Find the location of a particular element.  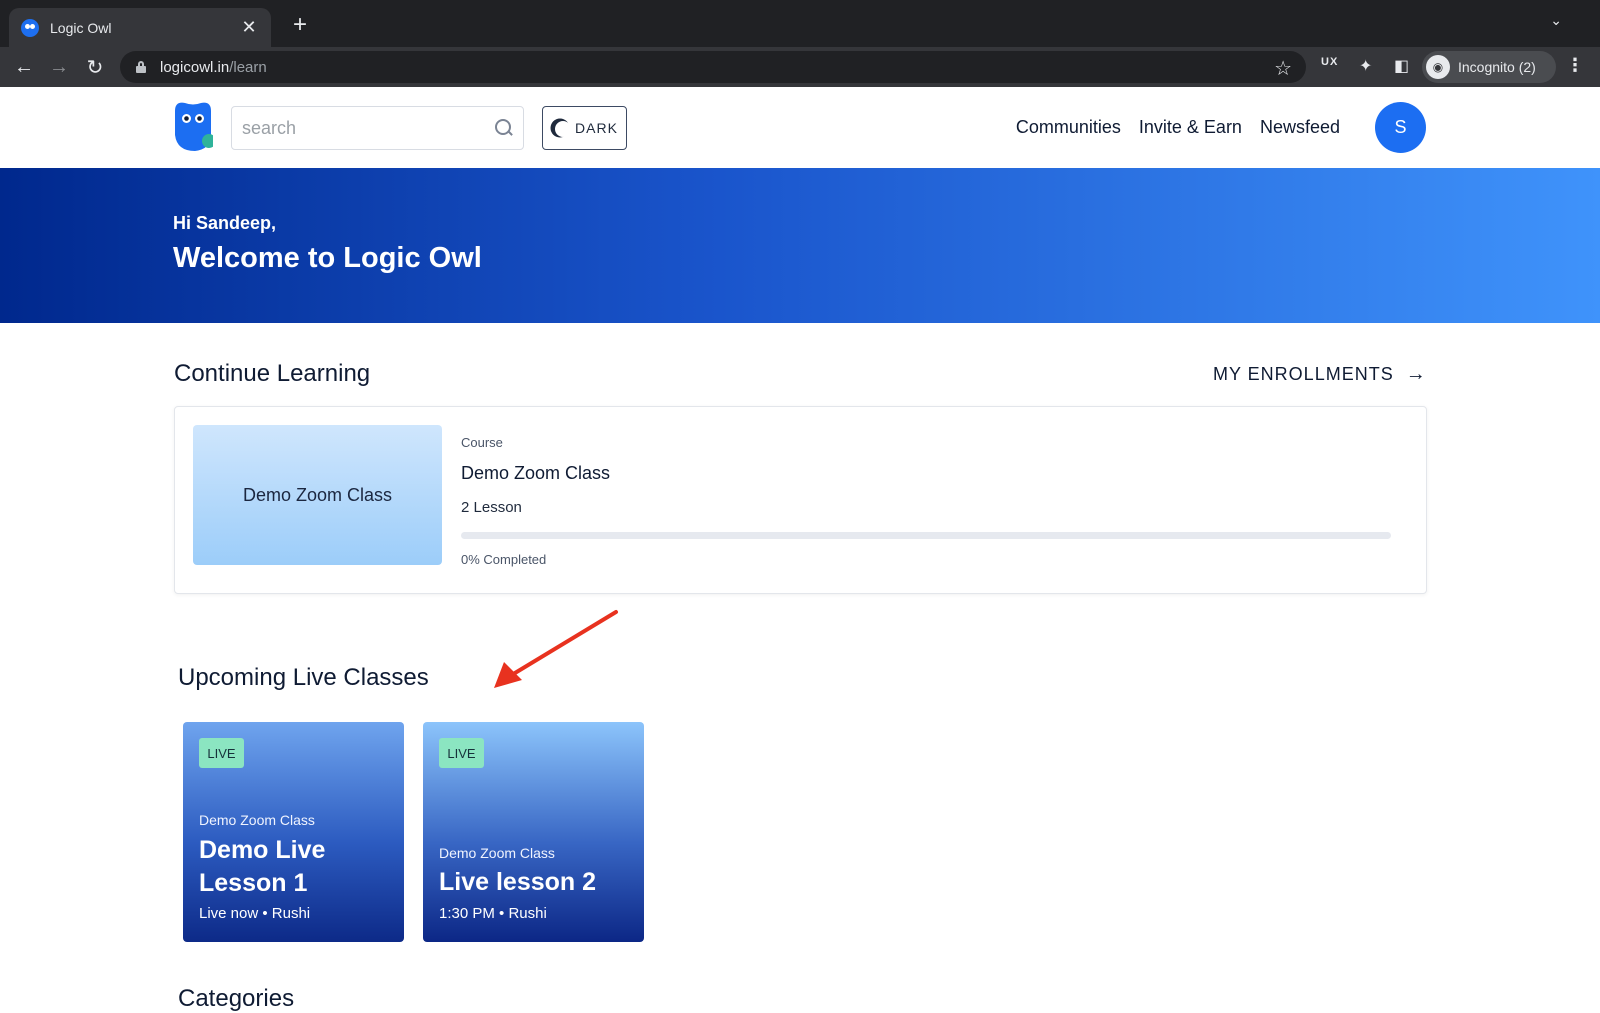

logic-owl-favicon-icon is located at coordinates (30, 27).